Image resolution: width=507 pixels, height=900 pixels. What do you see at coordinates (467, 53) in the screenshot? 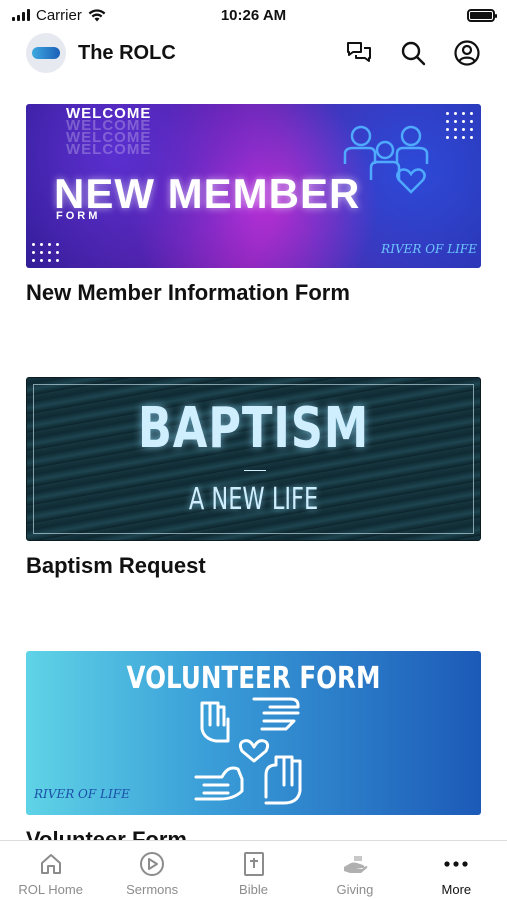
I see `account-icon` at bounding box center [467, 53].